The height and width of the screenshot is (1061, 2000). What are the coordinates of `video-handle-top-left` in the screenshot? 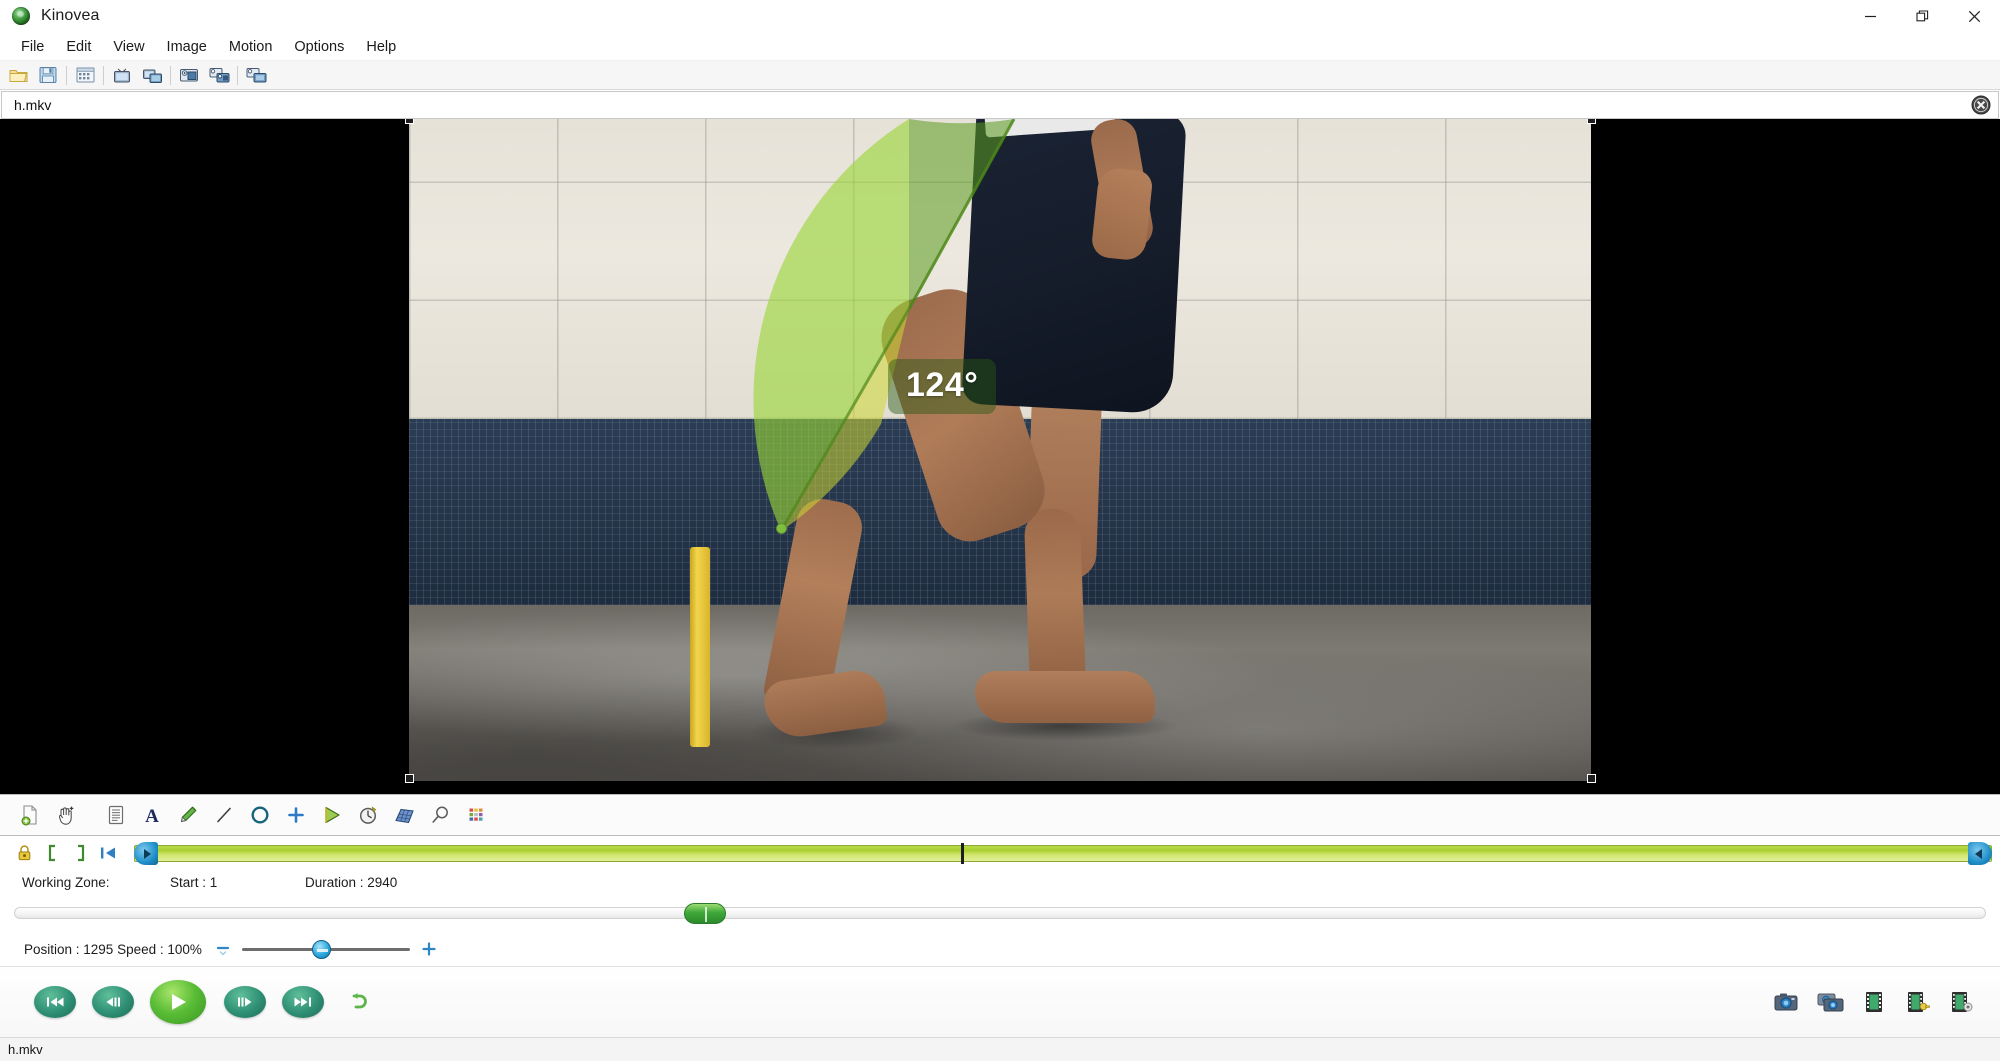 It's located at (409, 121).